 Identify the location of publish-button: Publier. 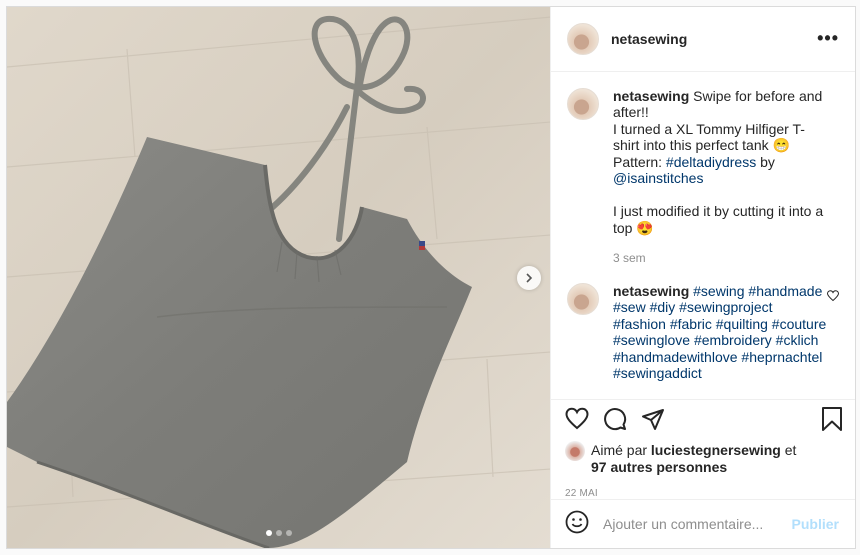
(815, 524).